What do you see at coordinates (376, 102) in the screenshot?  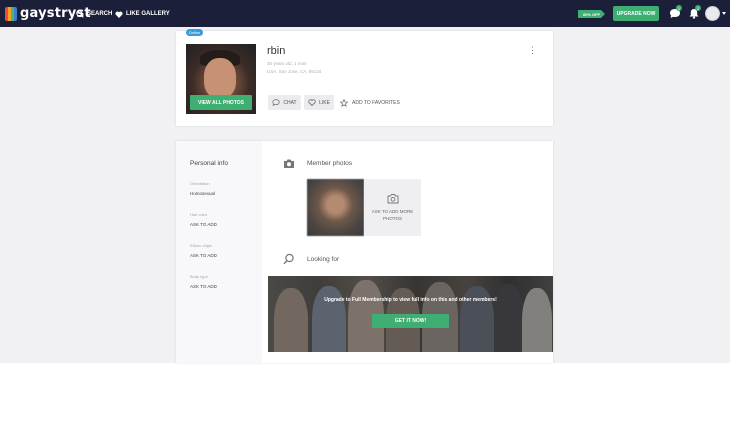 I see `add-to-favorites-label: ADD TO FAVORITES` at bounding box center [376, 102].